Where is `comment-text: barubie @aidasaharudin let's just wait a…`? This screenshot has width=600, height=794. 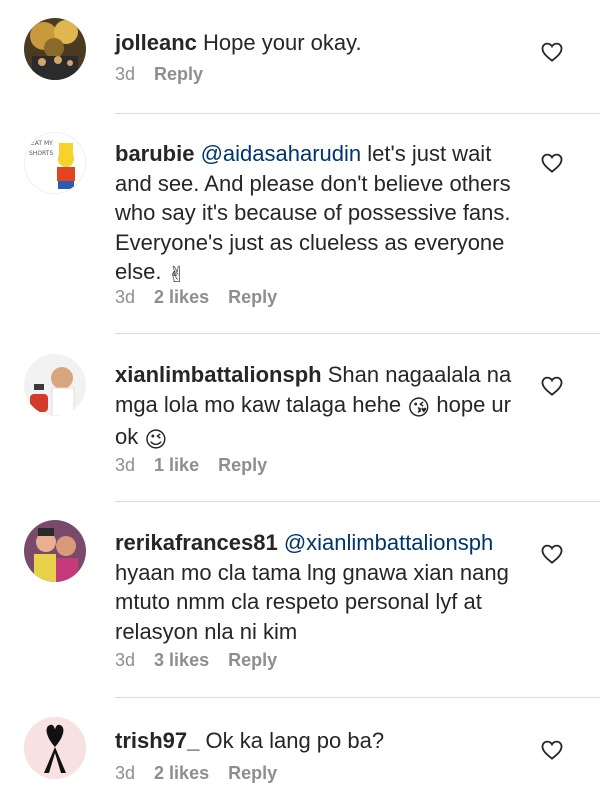
comment-text: barubie @aidasaharudin let's just wait a… is located at coordinates (317, 214).